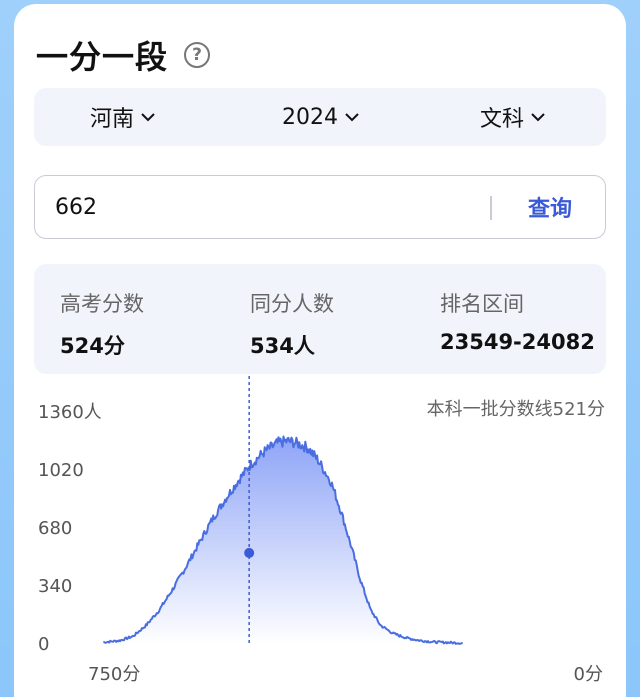 The height and width of the screenshot is (697, 640). What do you see at coordinates (550, 207) in the screenshot?
I see `search-button: 查询` at bounding box center [550, 207].